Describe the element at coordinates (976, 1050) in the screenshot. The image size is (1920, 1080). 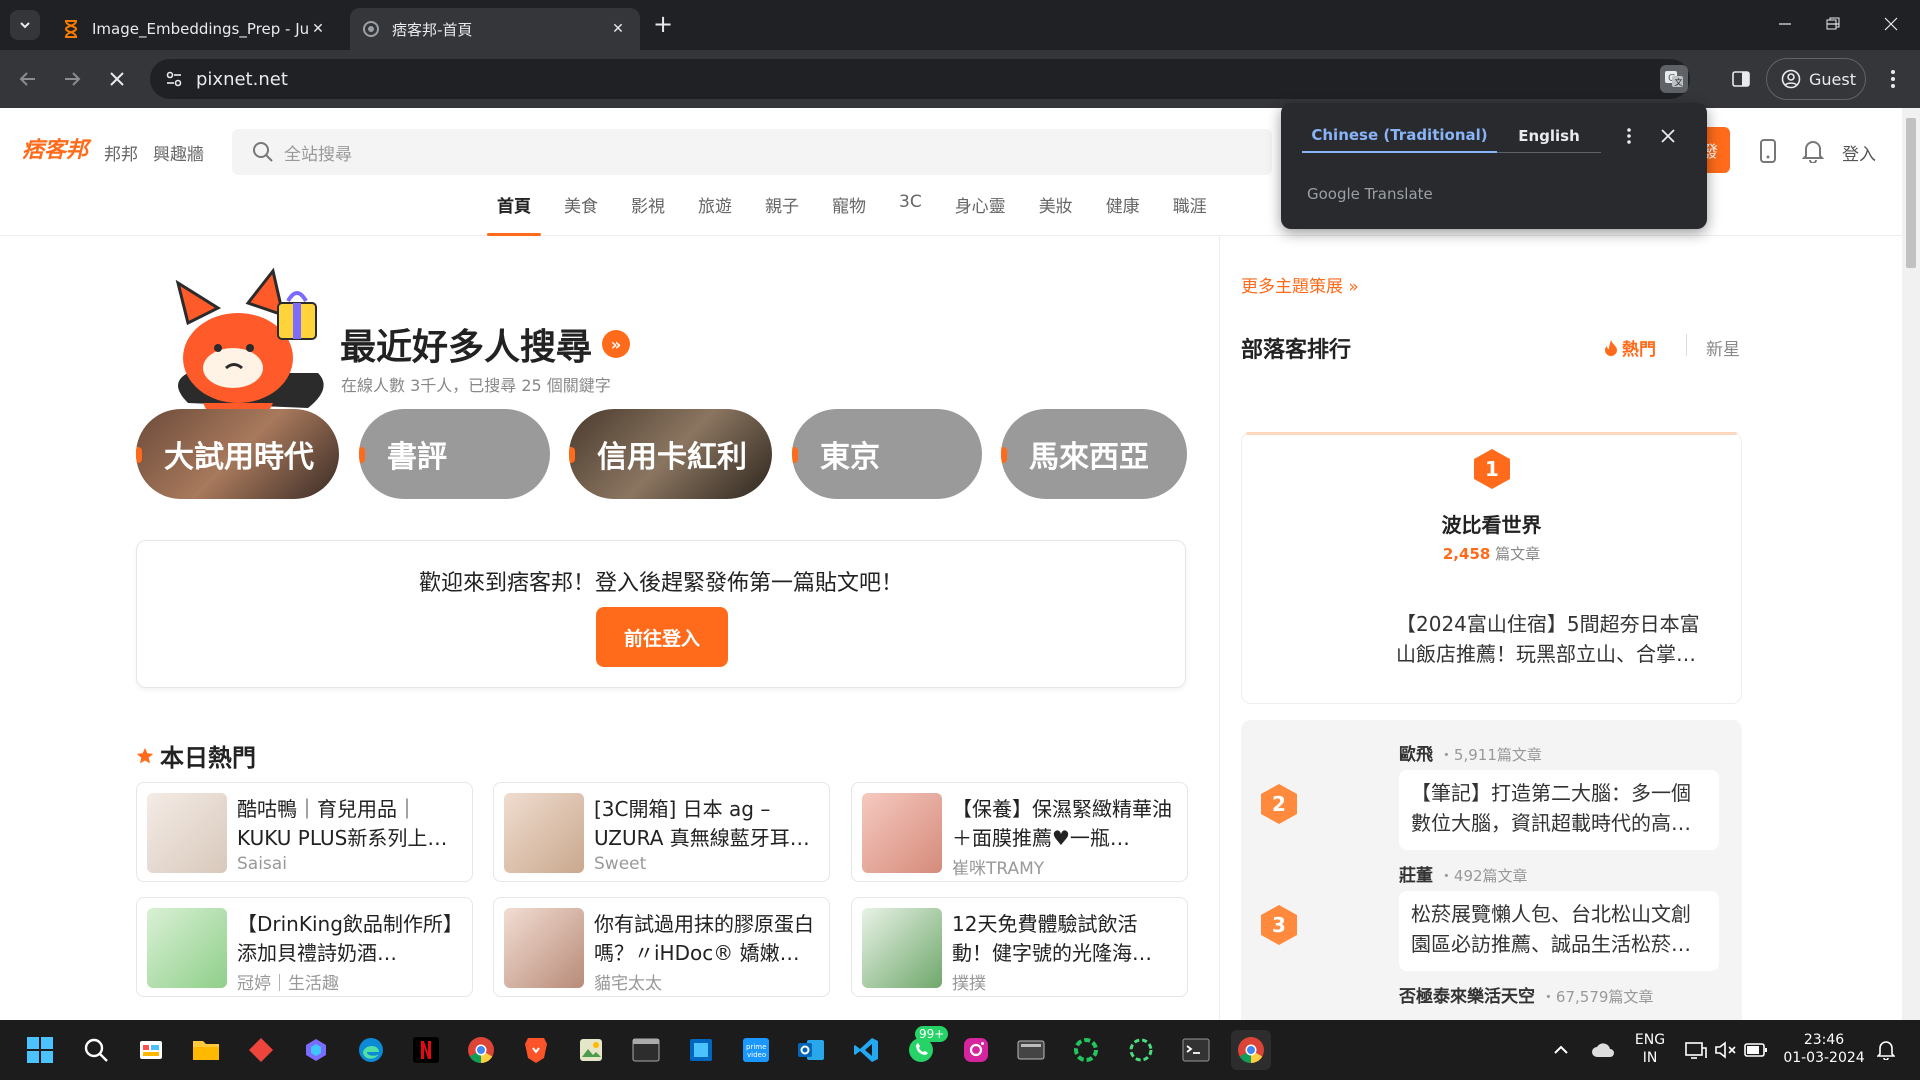
I see `instagram-icon` at that location.